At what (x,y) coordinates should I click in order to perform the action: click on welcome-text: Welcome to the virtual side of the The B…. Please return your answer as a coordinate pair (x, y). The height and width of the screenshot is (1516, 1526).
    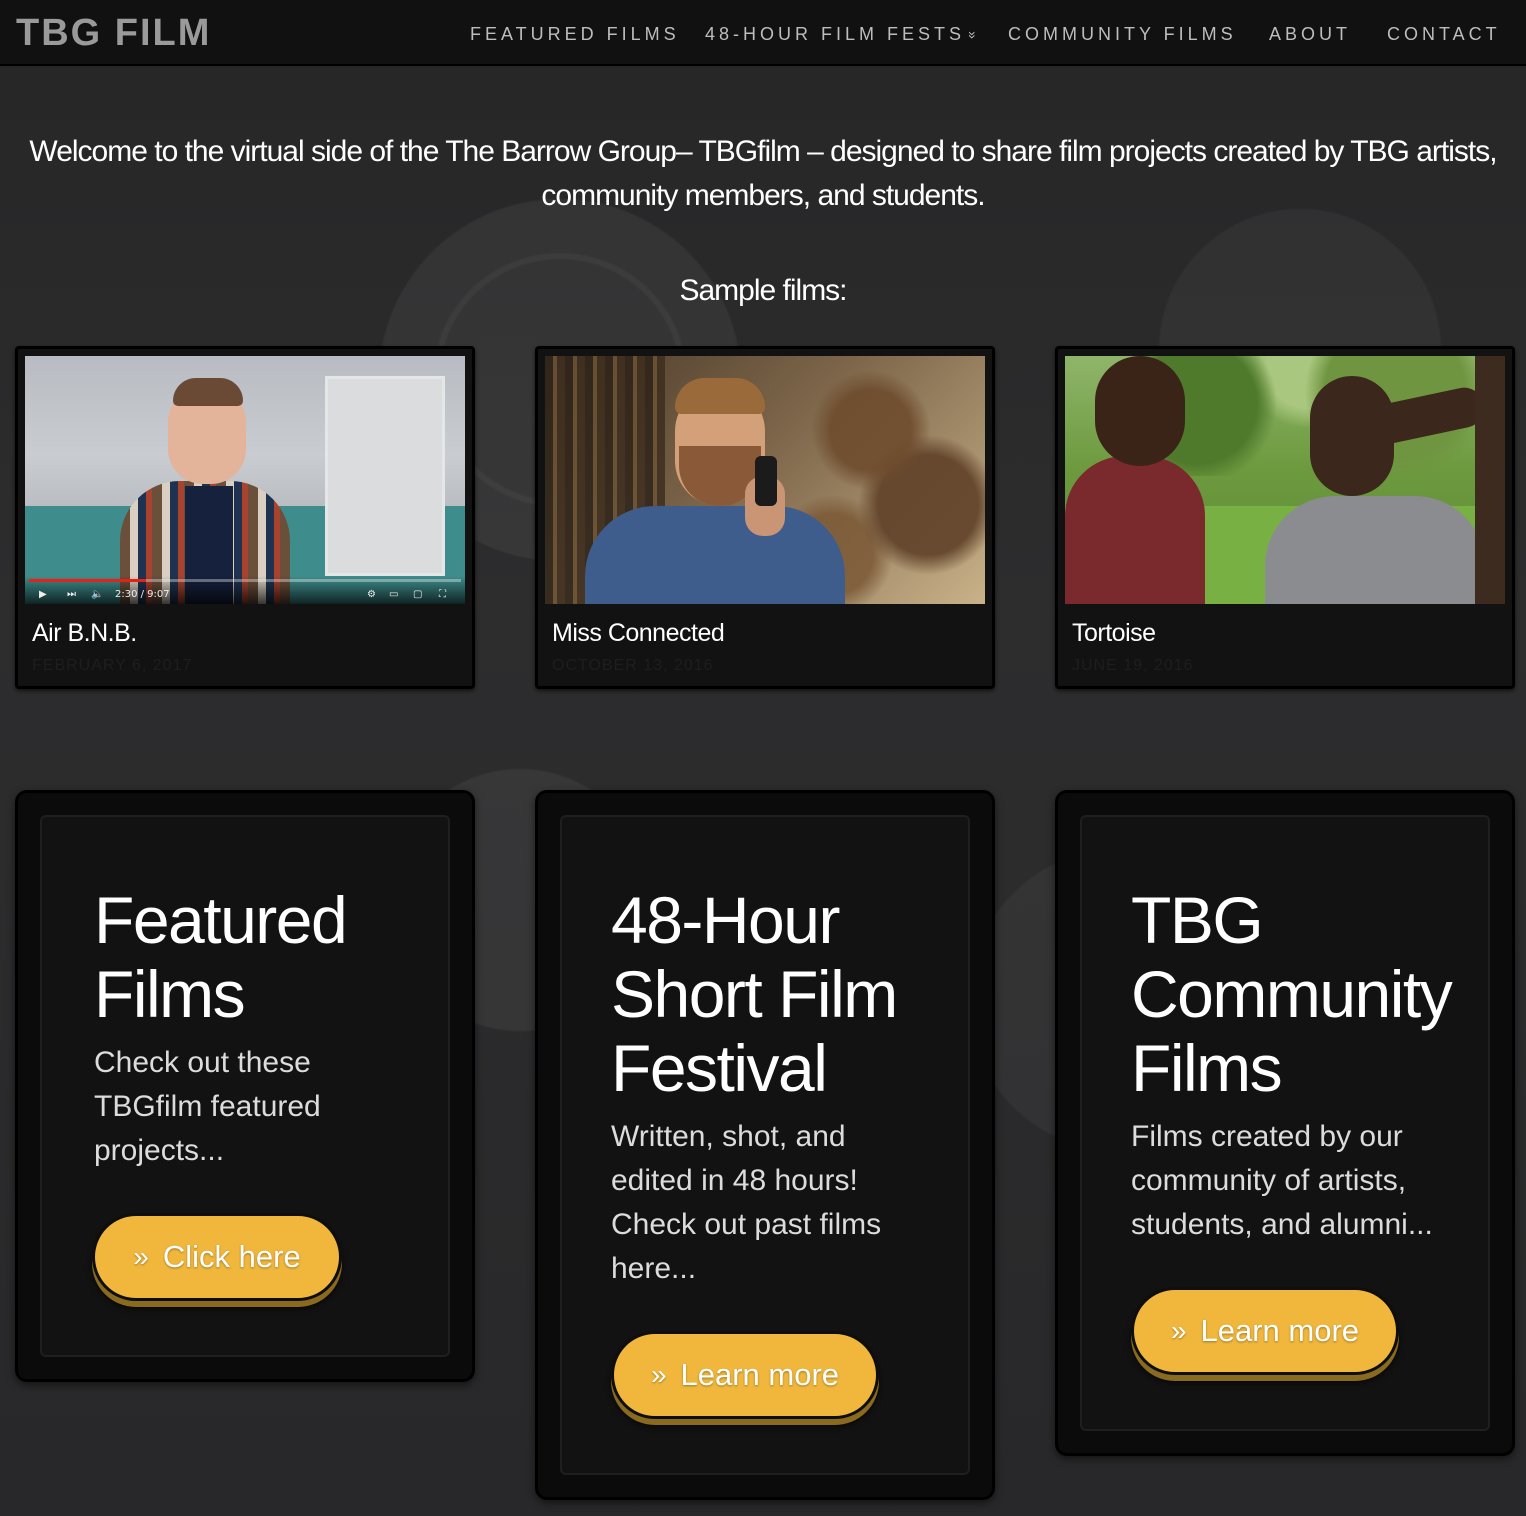
    Looking at the image, I should click on (763, 174).